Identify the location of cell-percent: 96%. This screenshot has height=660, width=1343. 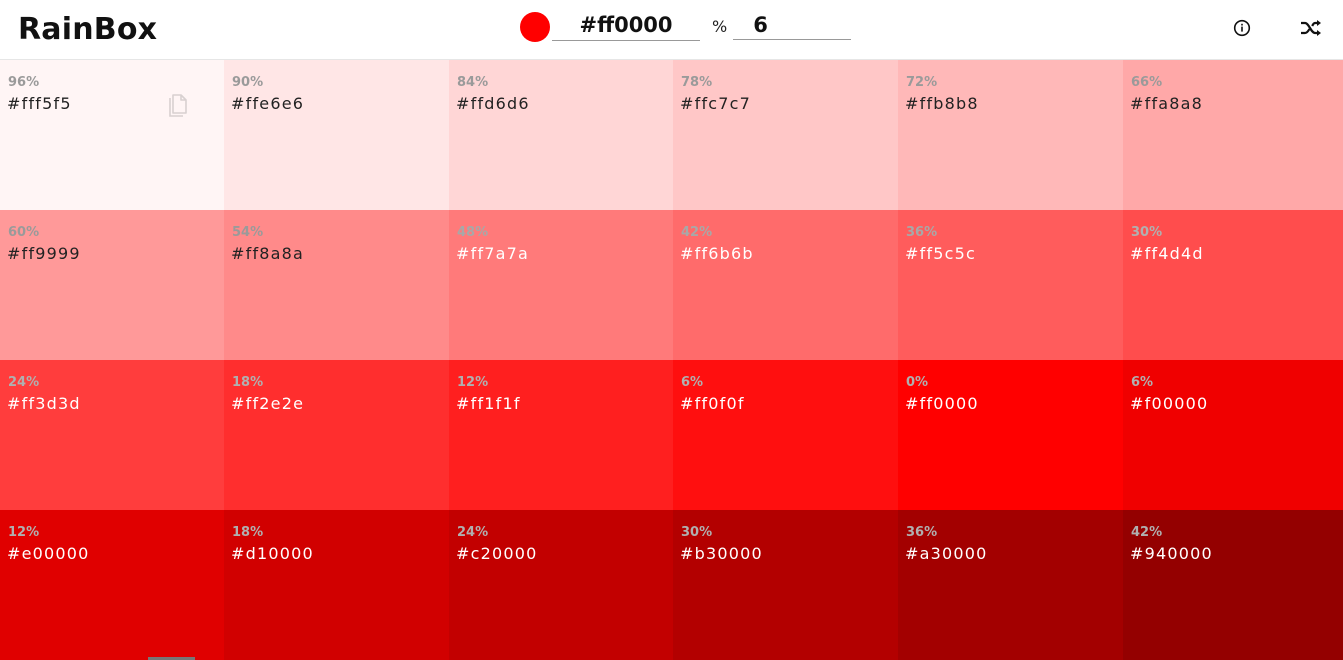
(24, 82).